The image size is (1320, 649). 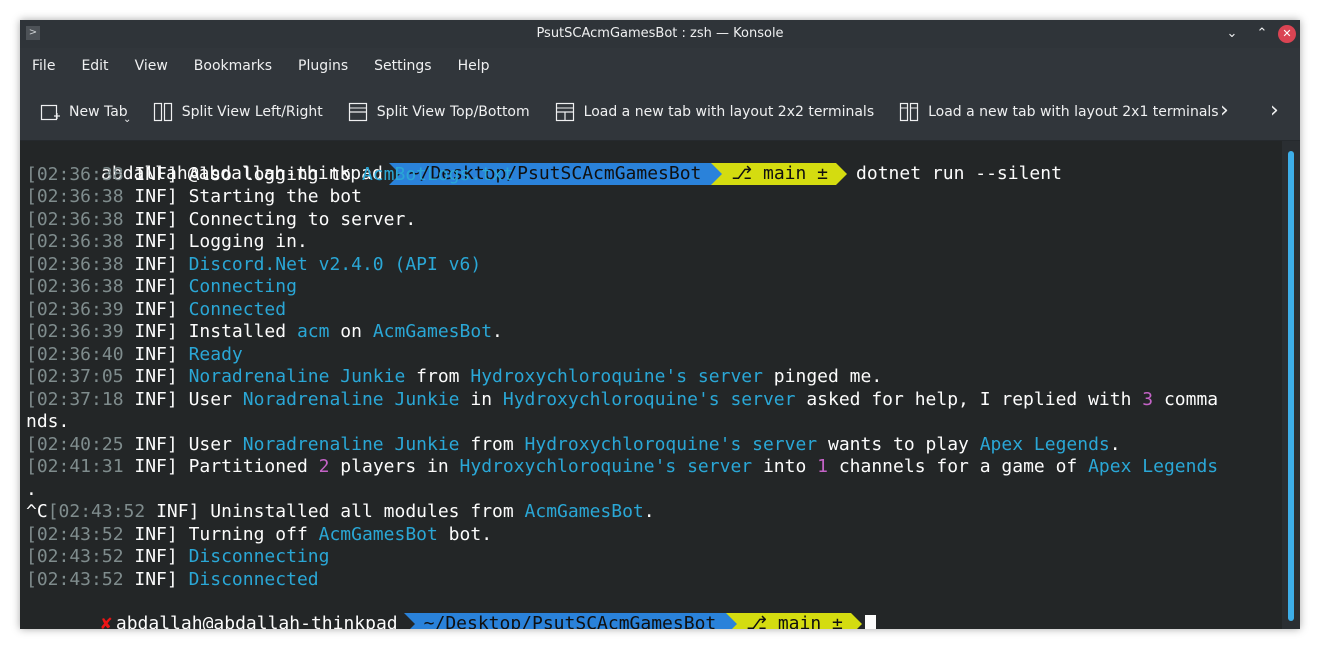 I want to click on log-text: Starting the bot, so click(x=275, y=196).